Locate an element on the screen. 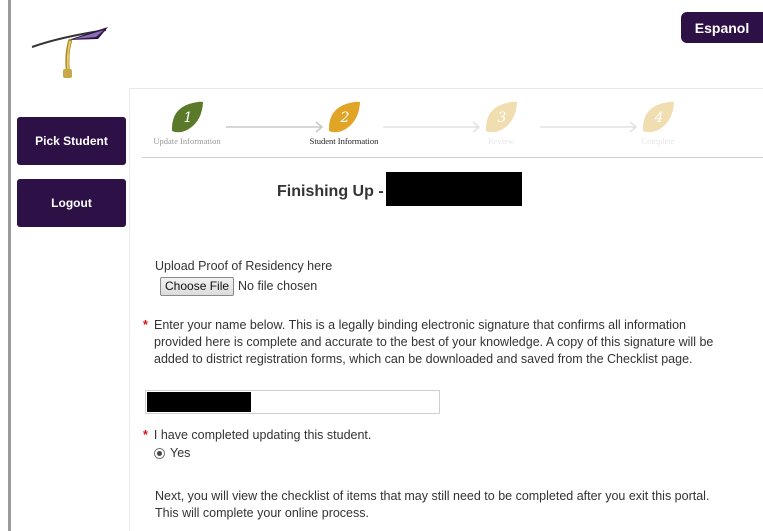  step-number: 3 is located at coordinates (502, 118).